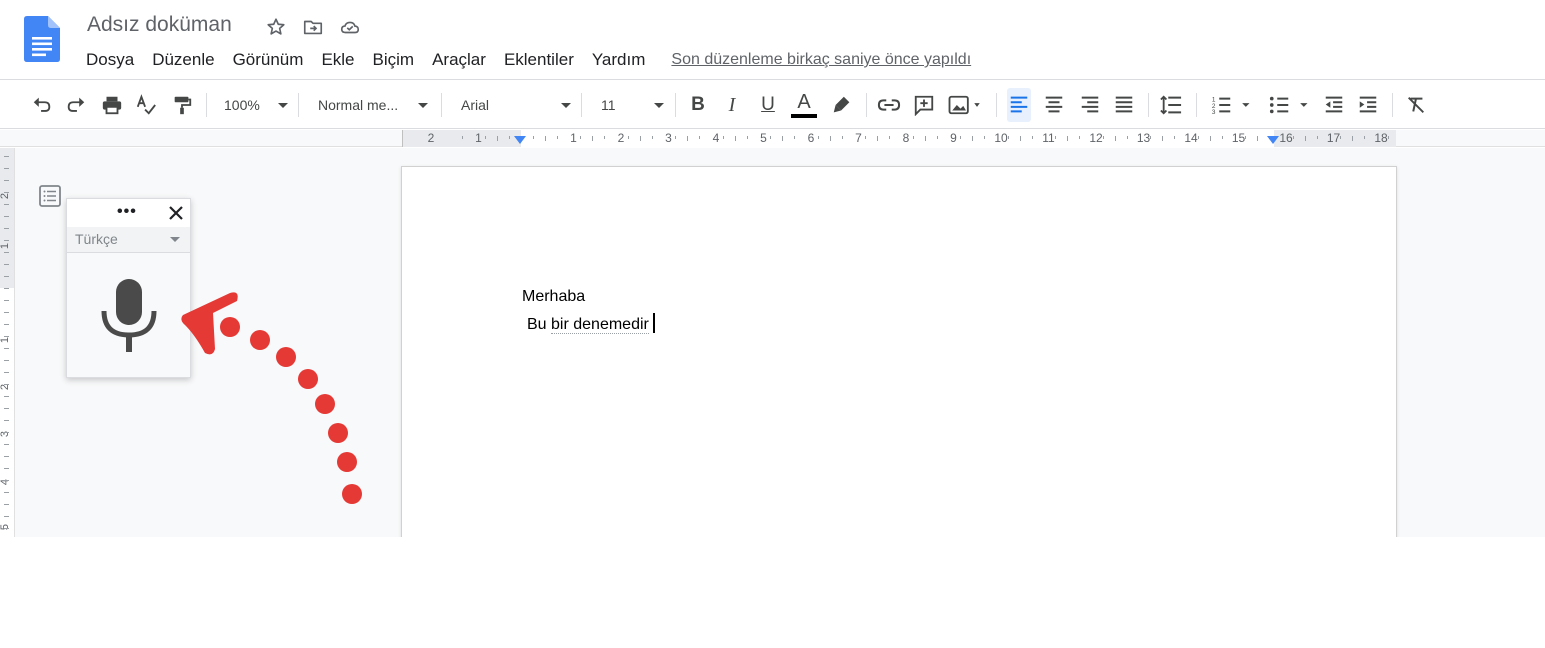  I want to click on toolbar: 100% Normal me... Arial 11 B I U A 123, so click(772, 105).